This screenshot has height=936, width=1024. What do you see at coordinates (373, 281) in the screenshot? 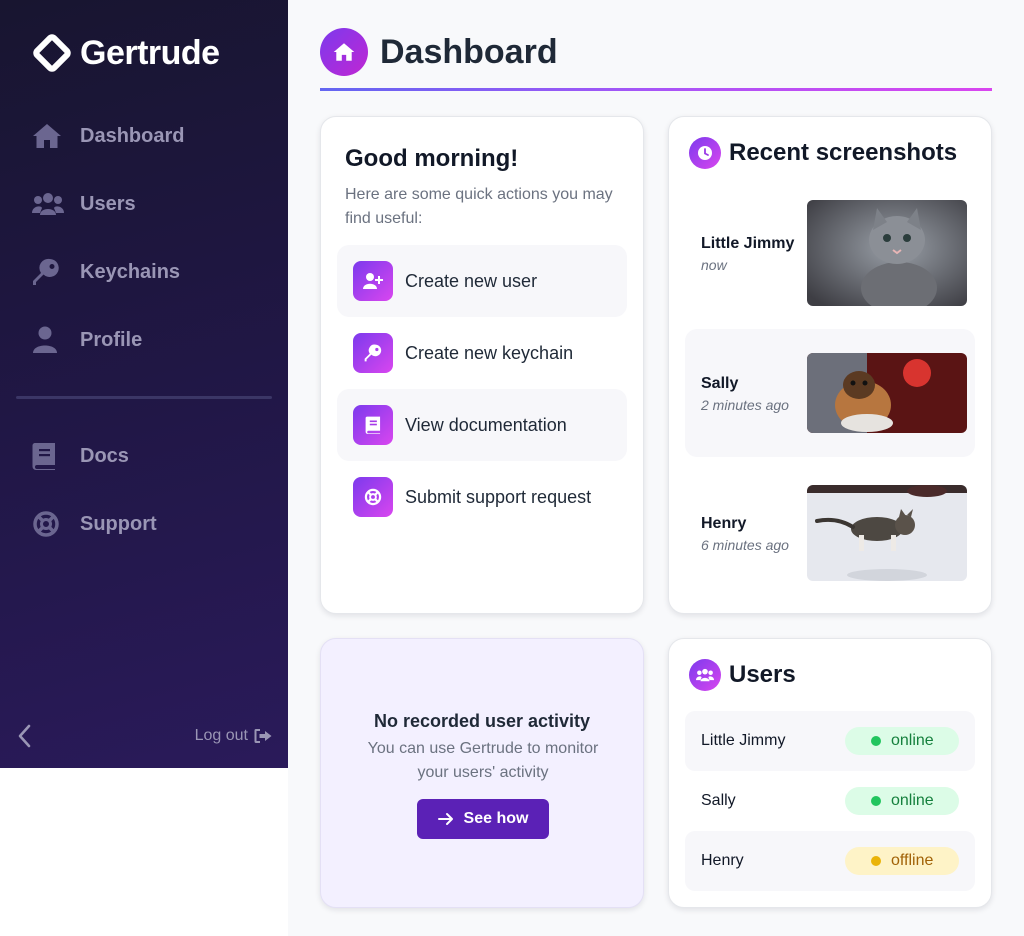
I see `user-plus-icon` at bounding box center [373, 281].